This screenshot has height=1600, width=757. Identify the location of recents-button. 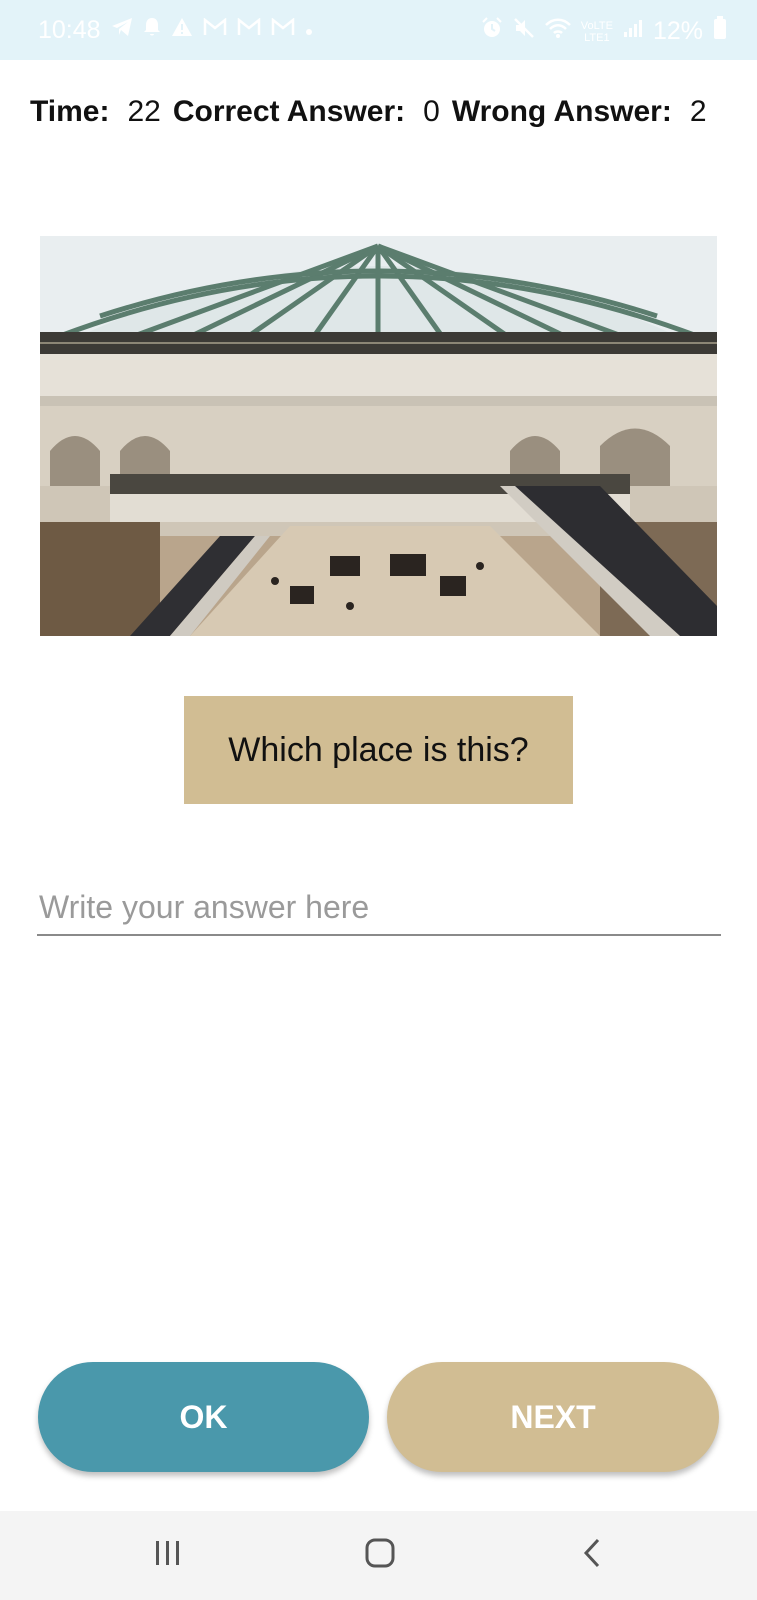
(168, 1555).